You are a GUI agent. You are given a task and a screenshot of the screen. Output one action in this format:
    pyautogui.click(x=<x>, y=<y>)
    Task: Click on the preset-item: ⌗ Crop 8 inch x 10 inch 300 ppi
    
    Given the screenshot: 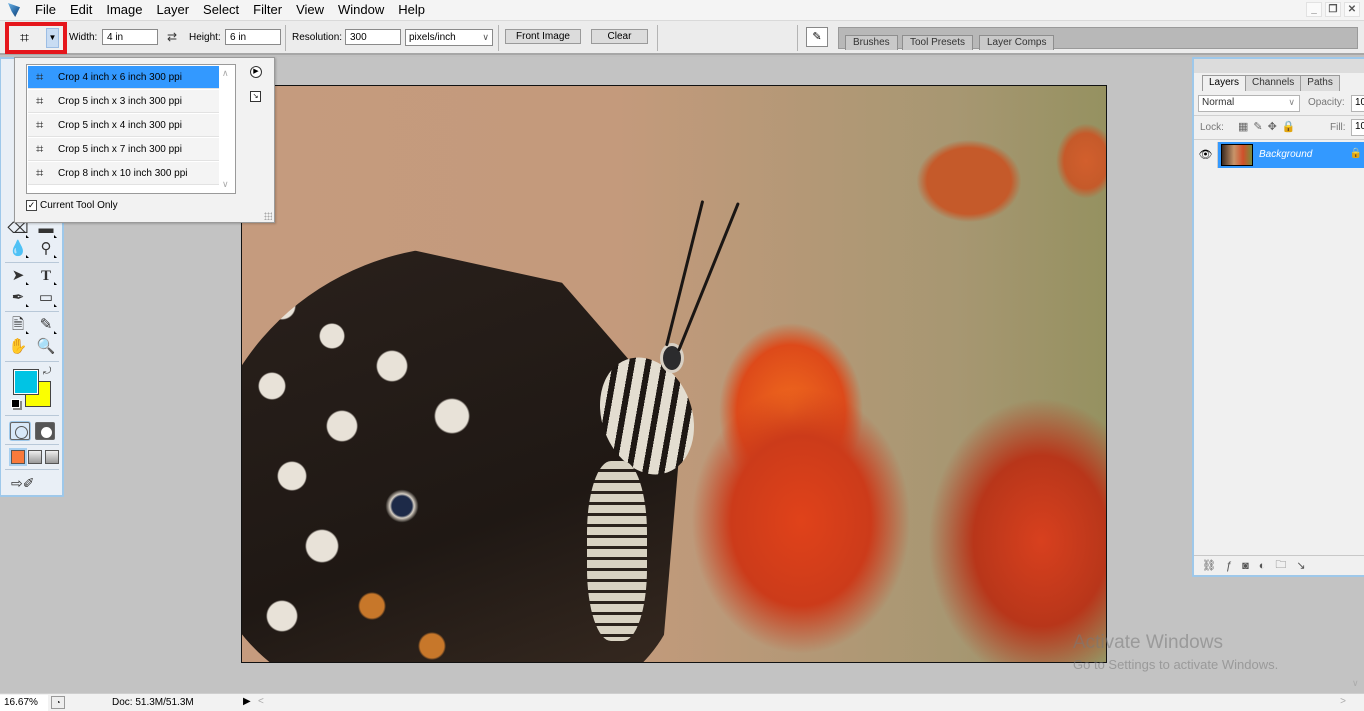 What is the action you would take?
    pyautogui.click(x=123, y=173)
    